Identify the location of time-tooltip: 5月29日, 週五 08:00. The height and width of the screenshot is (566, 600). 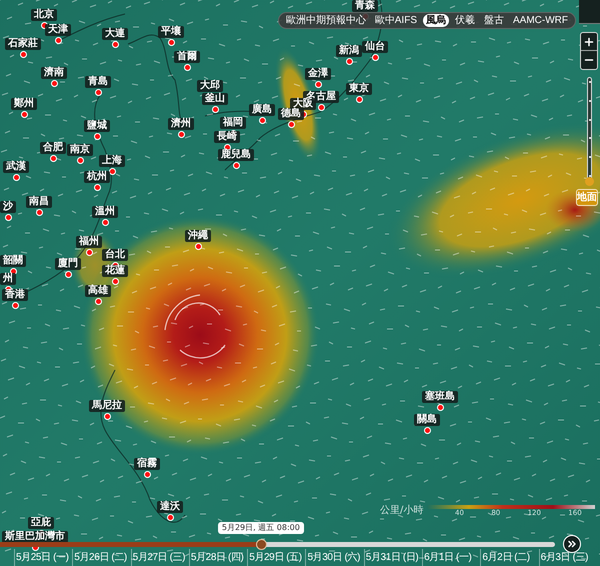
(261, 528).